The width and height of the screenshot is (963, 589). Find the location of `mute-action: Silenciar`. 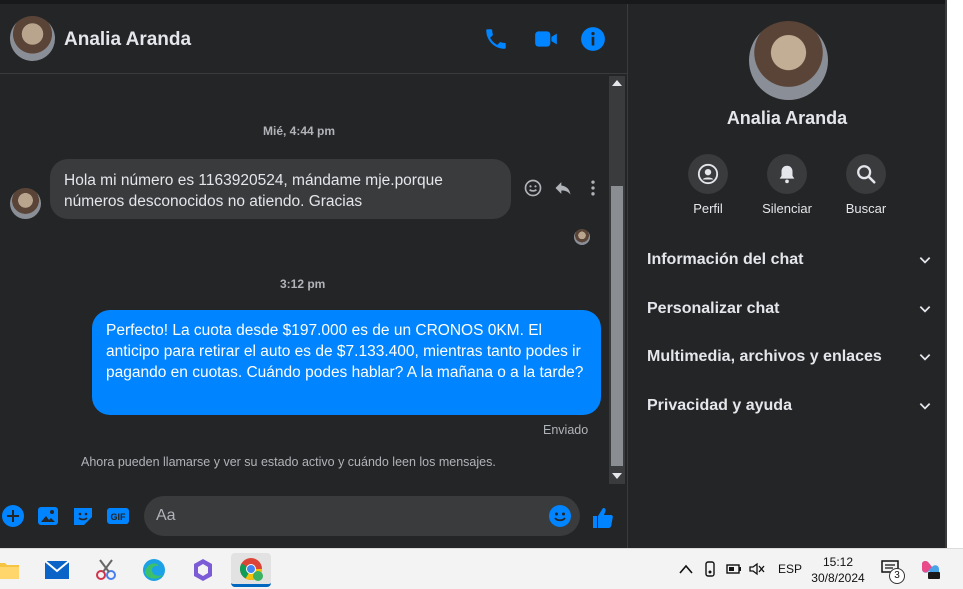

mute-action: Silenciar is located at coordinates (787, 185).